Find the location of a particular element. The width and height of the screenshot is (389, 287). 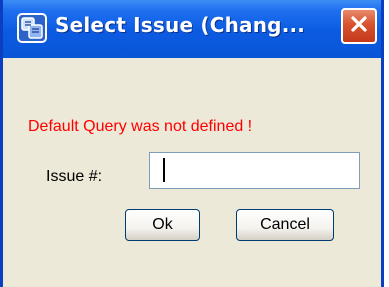

issue-label: Issue #: is located at coordinates (74, 176).